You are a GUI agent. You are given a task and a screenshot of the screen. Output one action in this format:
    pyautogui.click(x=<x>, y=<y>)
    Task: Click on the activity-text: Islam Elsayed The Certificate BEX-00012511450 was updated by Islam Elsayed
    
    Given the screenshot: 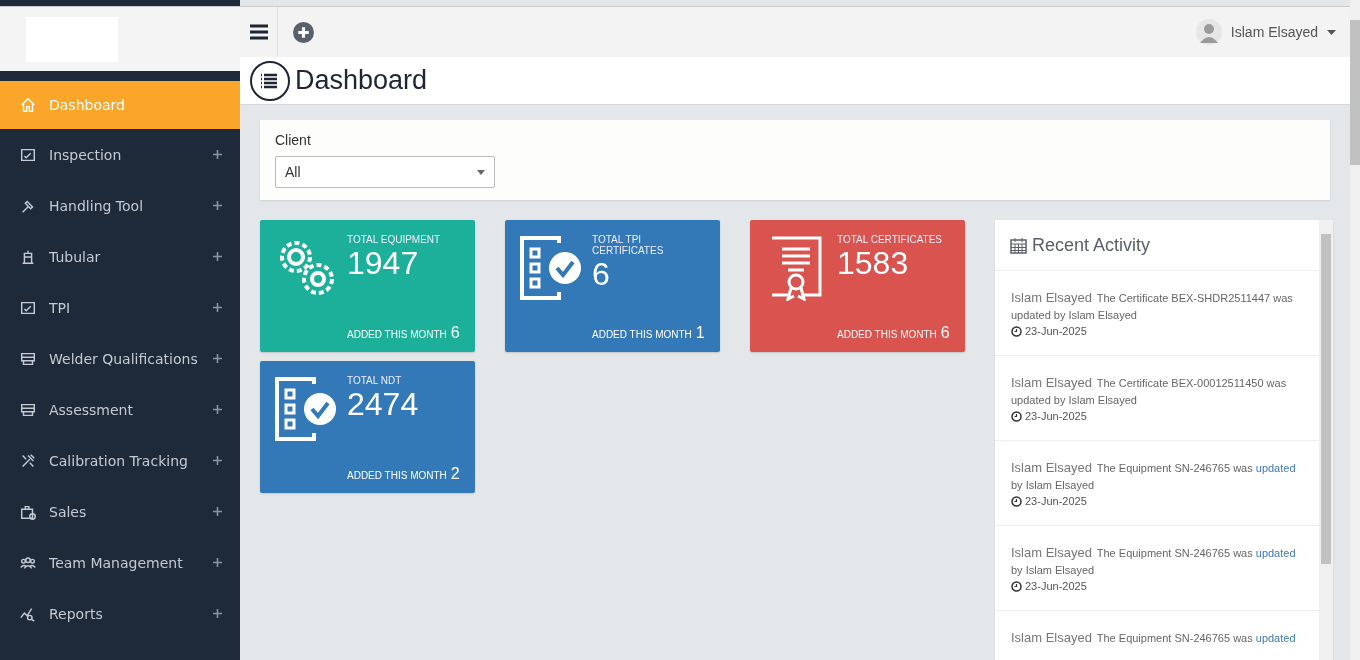 What is the action you would take?
    pyautogui.click(x=1149, y=391)
    